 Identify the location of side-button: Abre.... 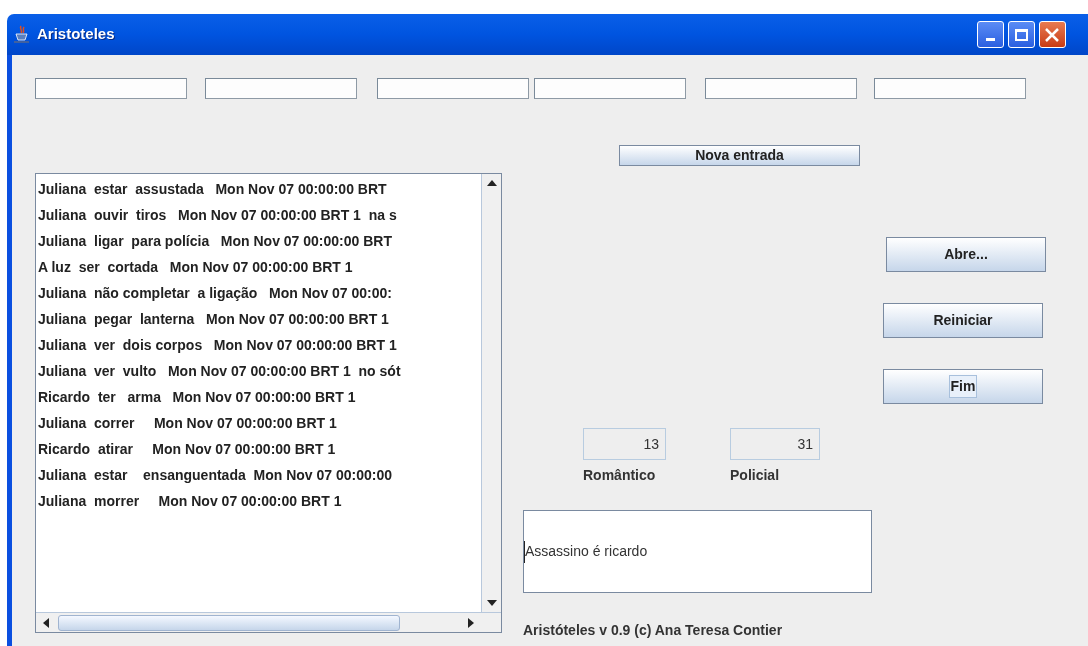
(966, 254).